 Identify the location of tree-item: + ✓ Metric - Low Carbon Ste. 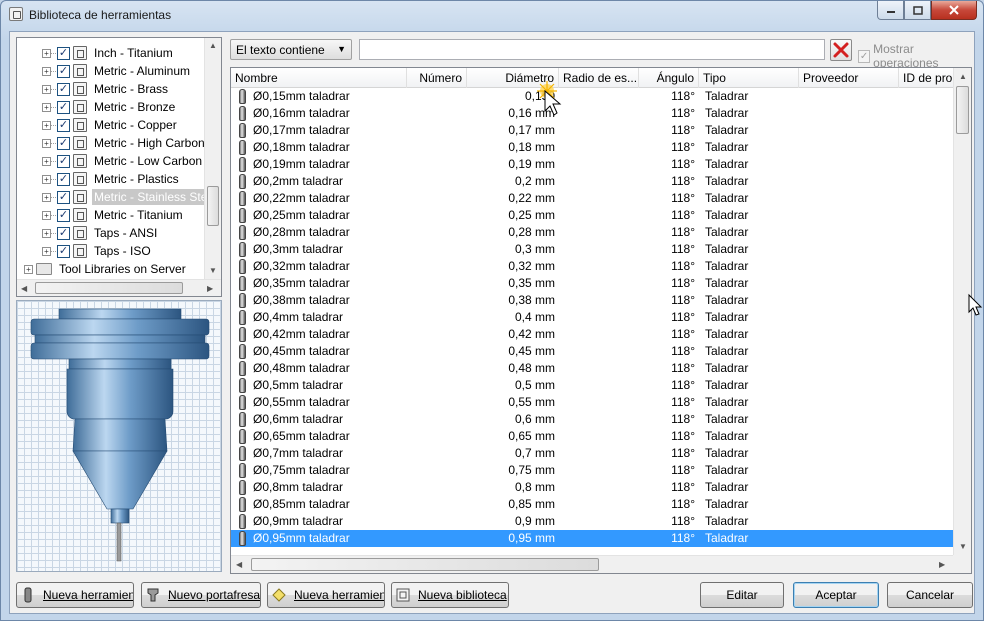
(112, 161).